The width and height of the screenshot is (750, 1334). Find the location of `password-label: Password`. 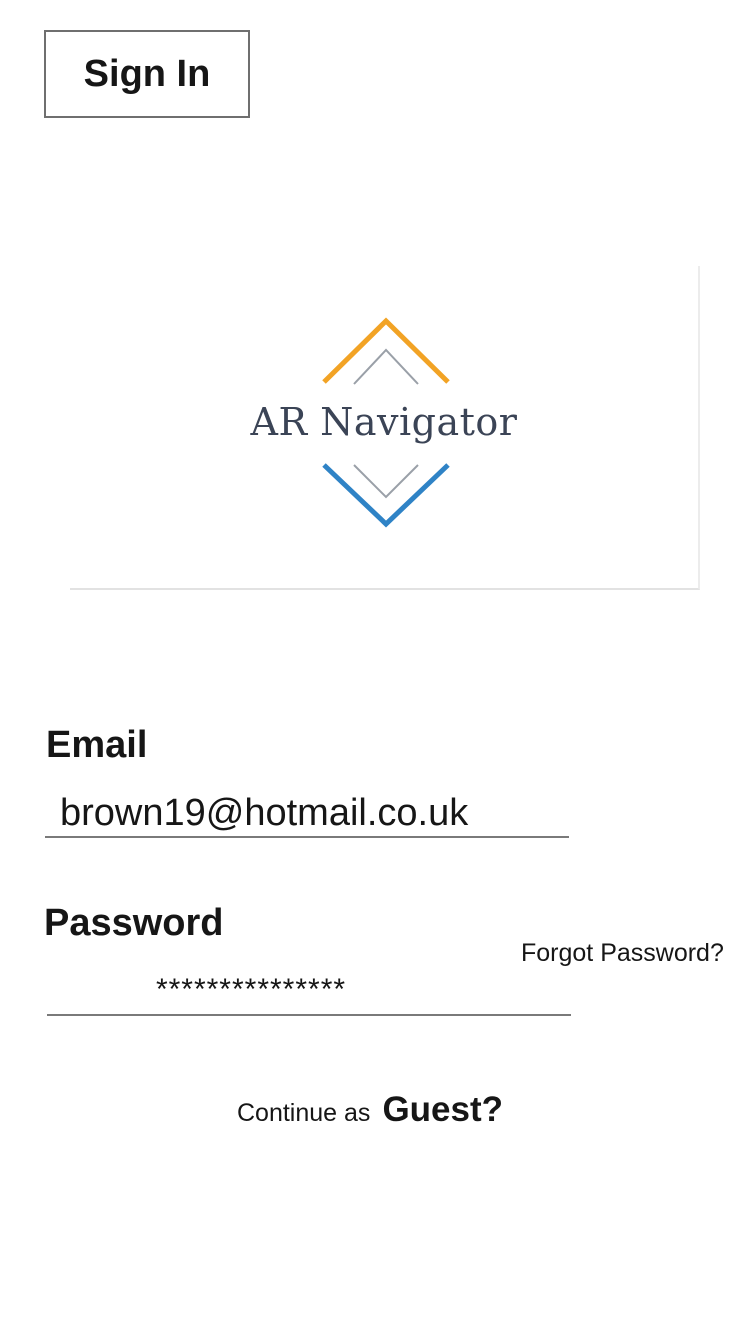

password-label: Password is located at coordinates (134, 923).